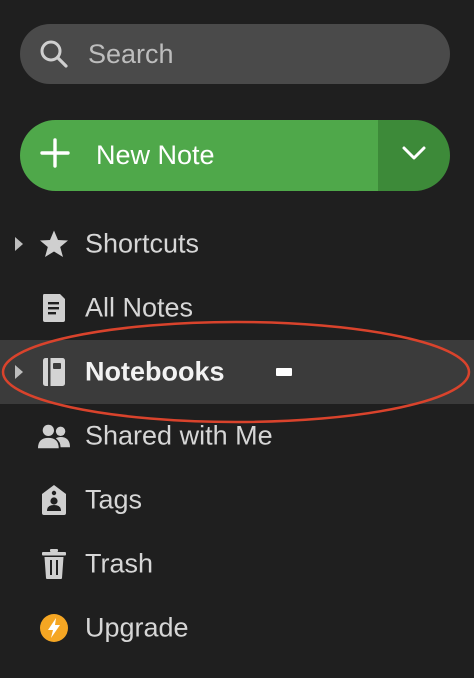 This screenshot has width=474, height=678. I want to click on sidebar-item-label: Upgrade, so click(137, 627).